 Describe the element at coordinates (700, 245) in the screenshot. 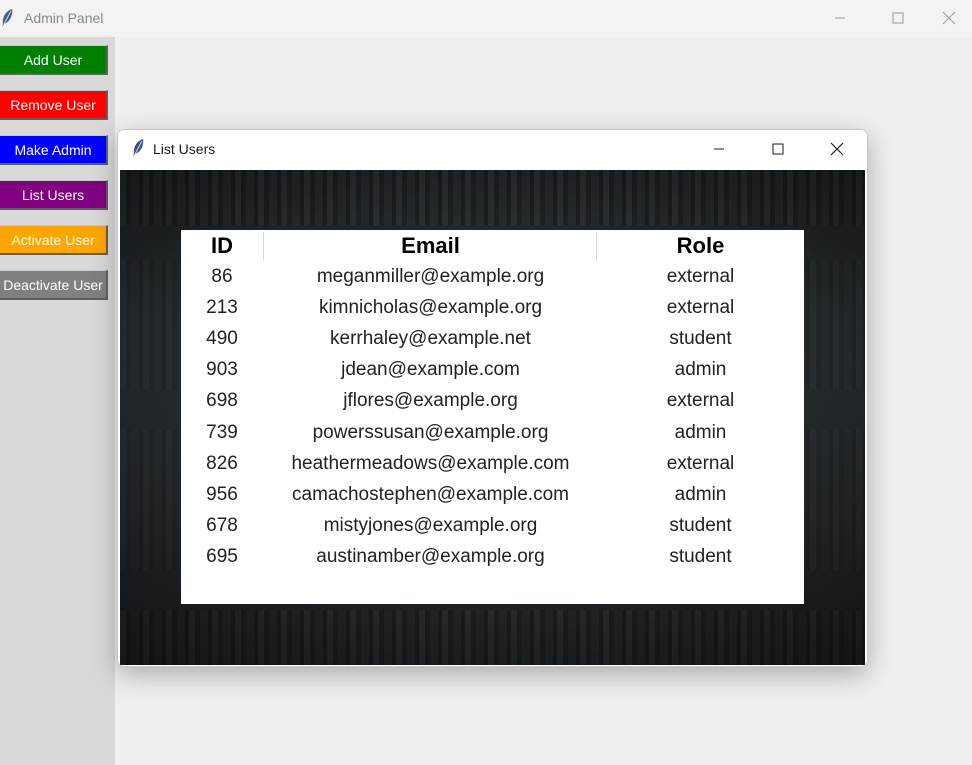

I see `table-header-role: Role` at that location.